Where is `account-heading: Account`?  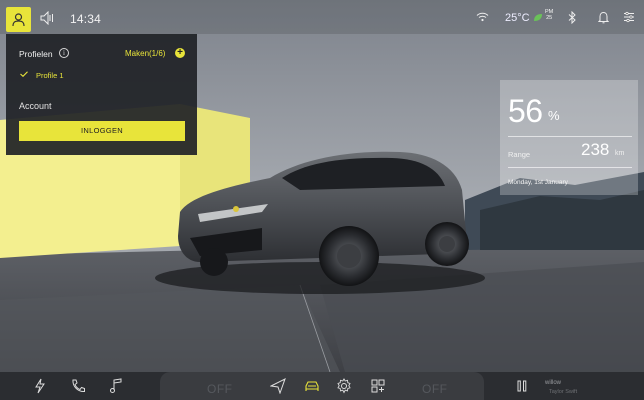
account-heading: Account is located at coordinates (35, 106).